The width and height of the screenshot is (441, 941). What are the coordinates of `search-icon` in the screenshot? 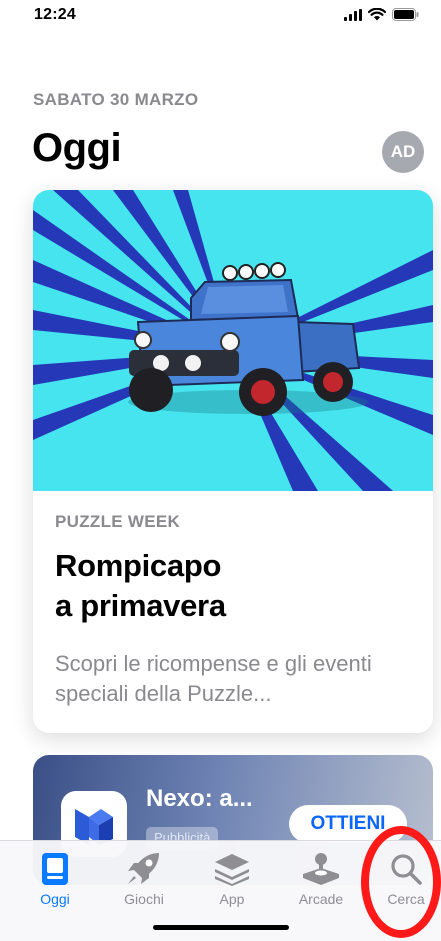 It's located at (401, 869).